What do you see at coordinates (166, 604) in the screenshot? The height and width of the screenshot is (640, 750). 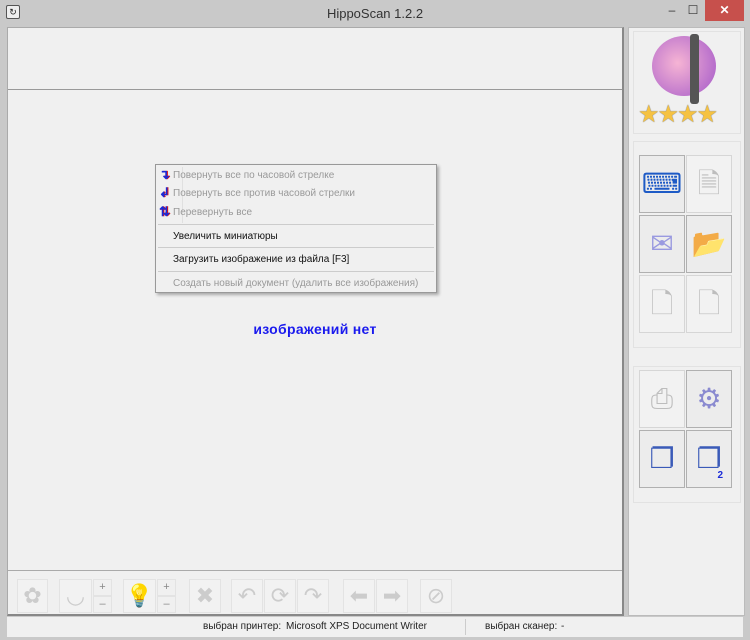 I see `brightness-minus-button: –` at bounding box center [166, 604].